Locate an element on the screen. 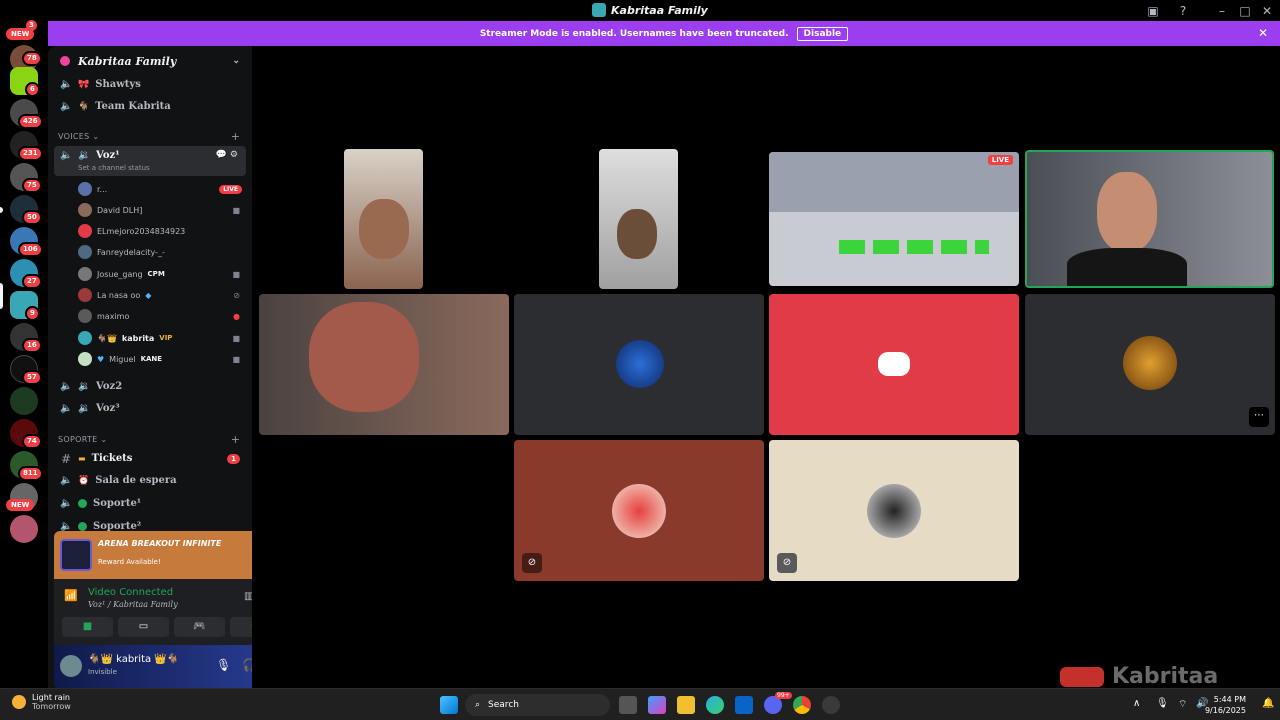 This screenshot has width=1280, height=720. microphone-icon: 🎙 is located at coordinates (223, 665).